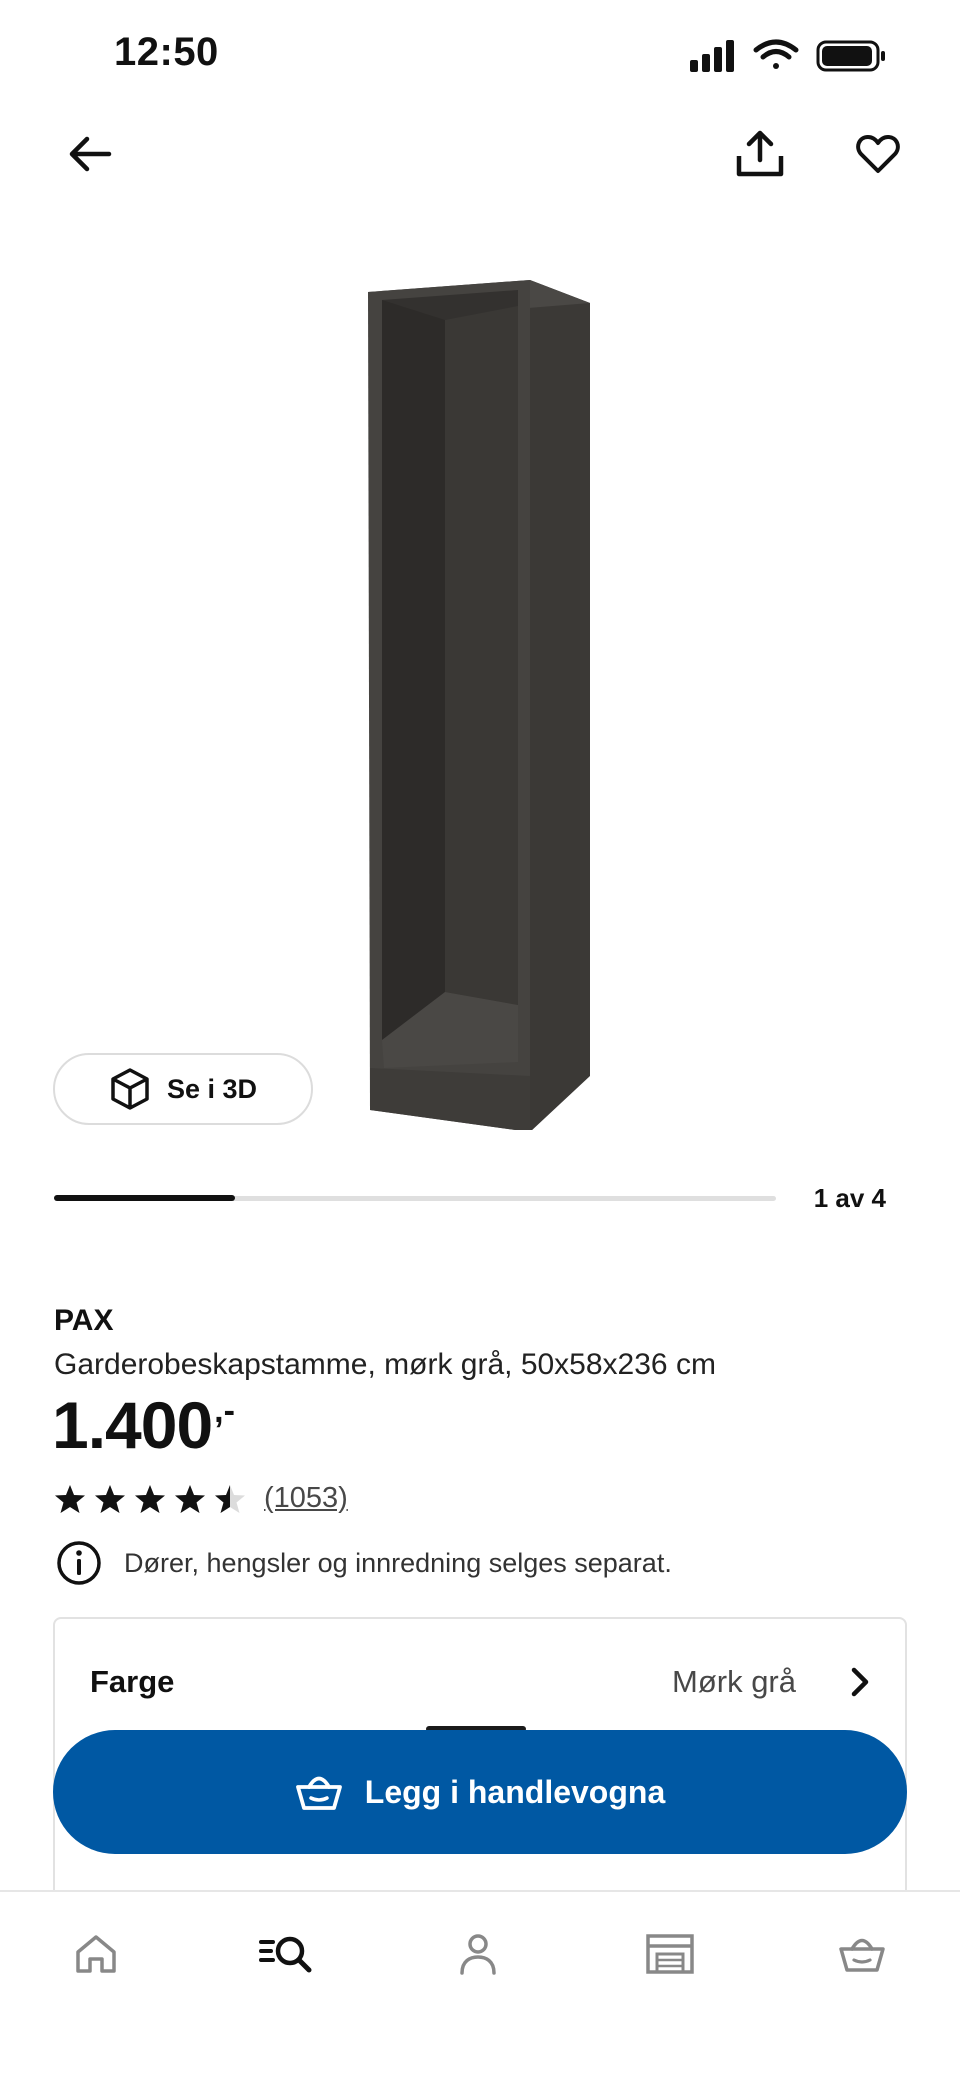 Image resolution: width=960 pixels, height=2077 pixels. I want to click on share-button, so click(760, 154).